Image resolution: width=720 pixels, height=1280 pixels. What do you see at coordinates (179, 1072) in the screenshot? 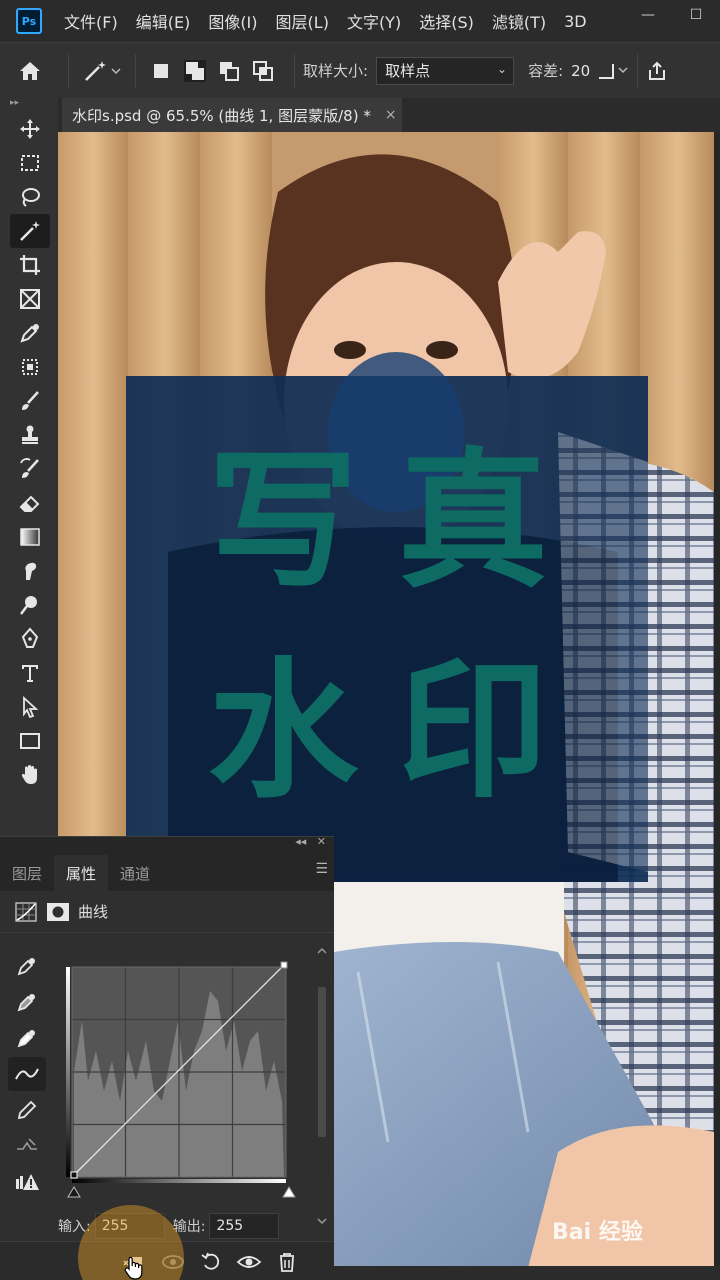
I see `curve-graph` at bounding box center [179, 1072].